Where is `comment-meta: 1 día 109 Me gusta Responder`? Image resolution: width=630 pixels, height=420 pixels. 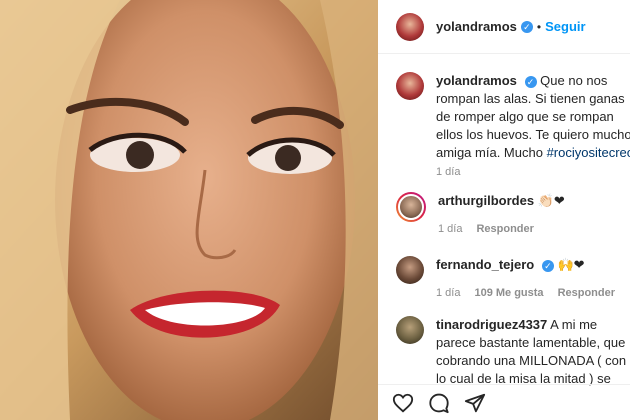
comment-meta: 1 día 109 Me gusta Responder is located at coordinates (533, 293).